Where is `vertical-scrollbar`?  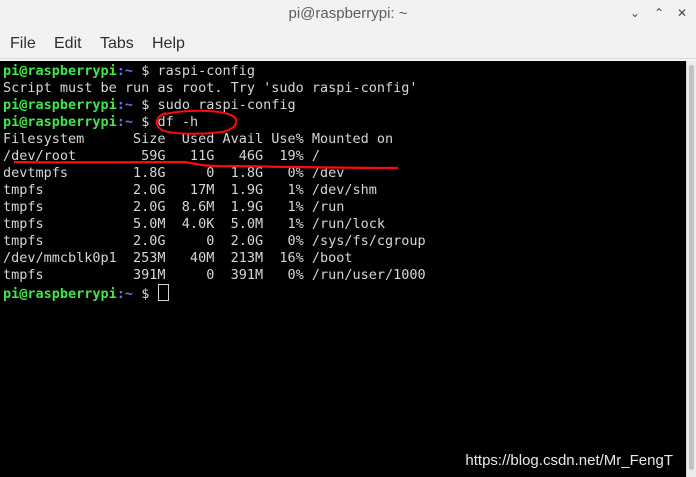
vertical-scrollbar is located at coordinates (691, 269).